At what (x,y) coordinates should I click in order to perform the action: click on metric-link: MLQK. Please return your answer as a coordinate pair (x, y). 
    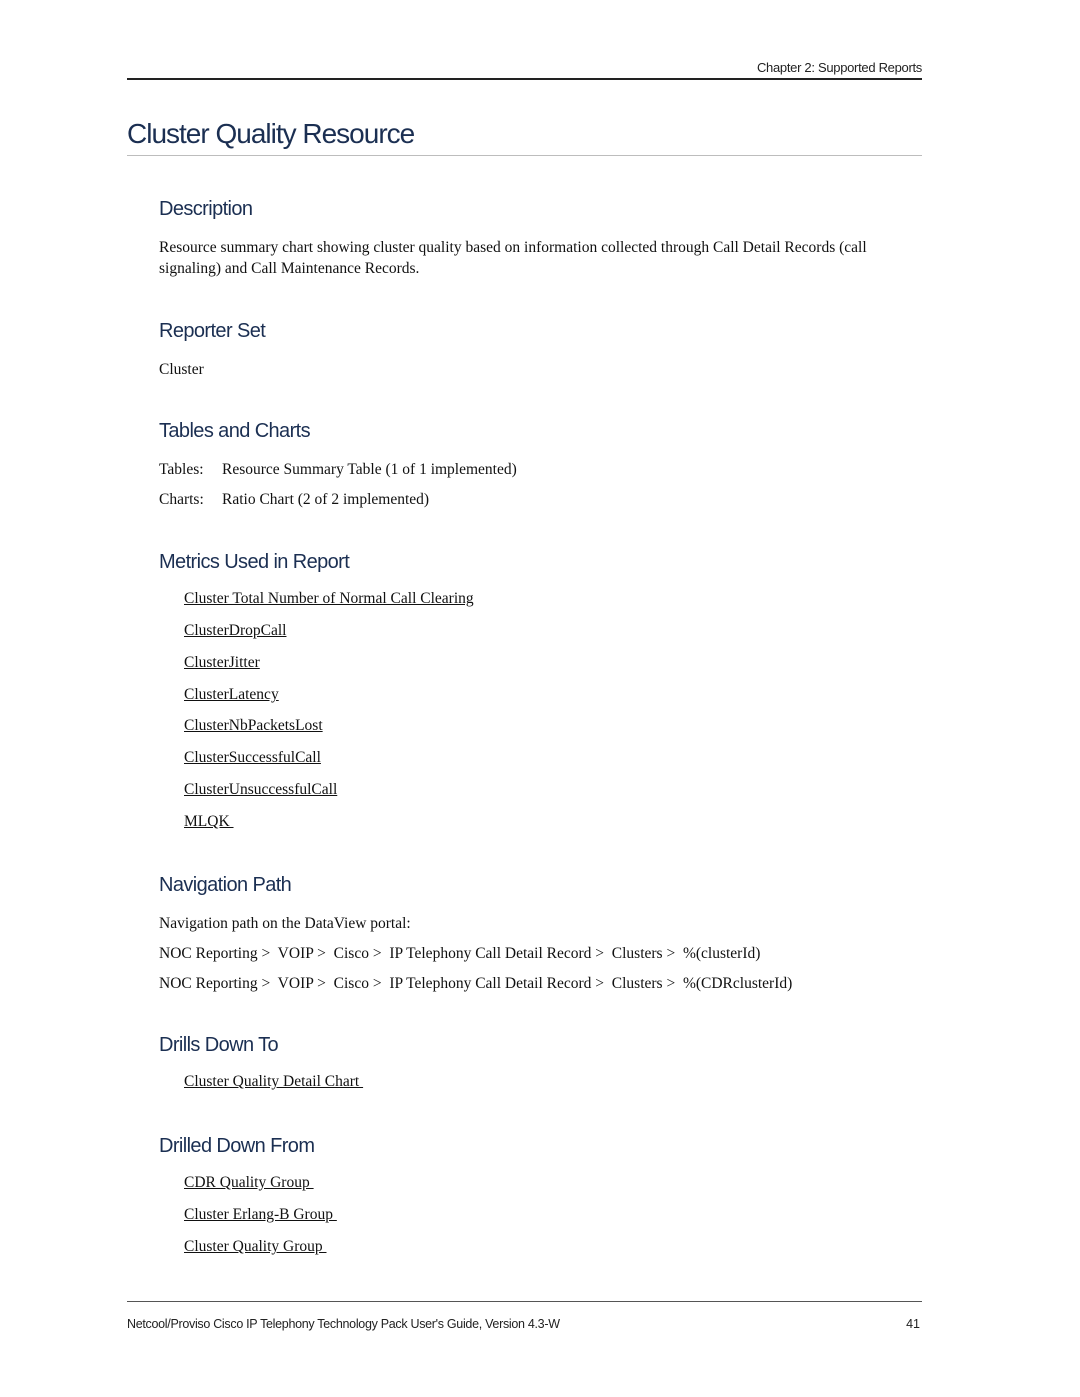
    Looking at the image, I should click on (209, 822).